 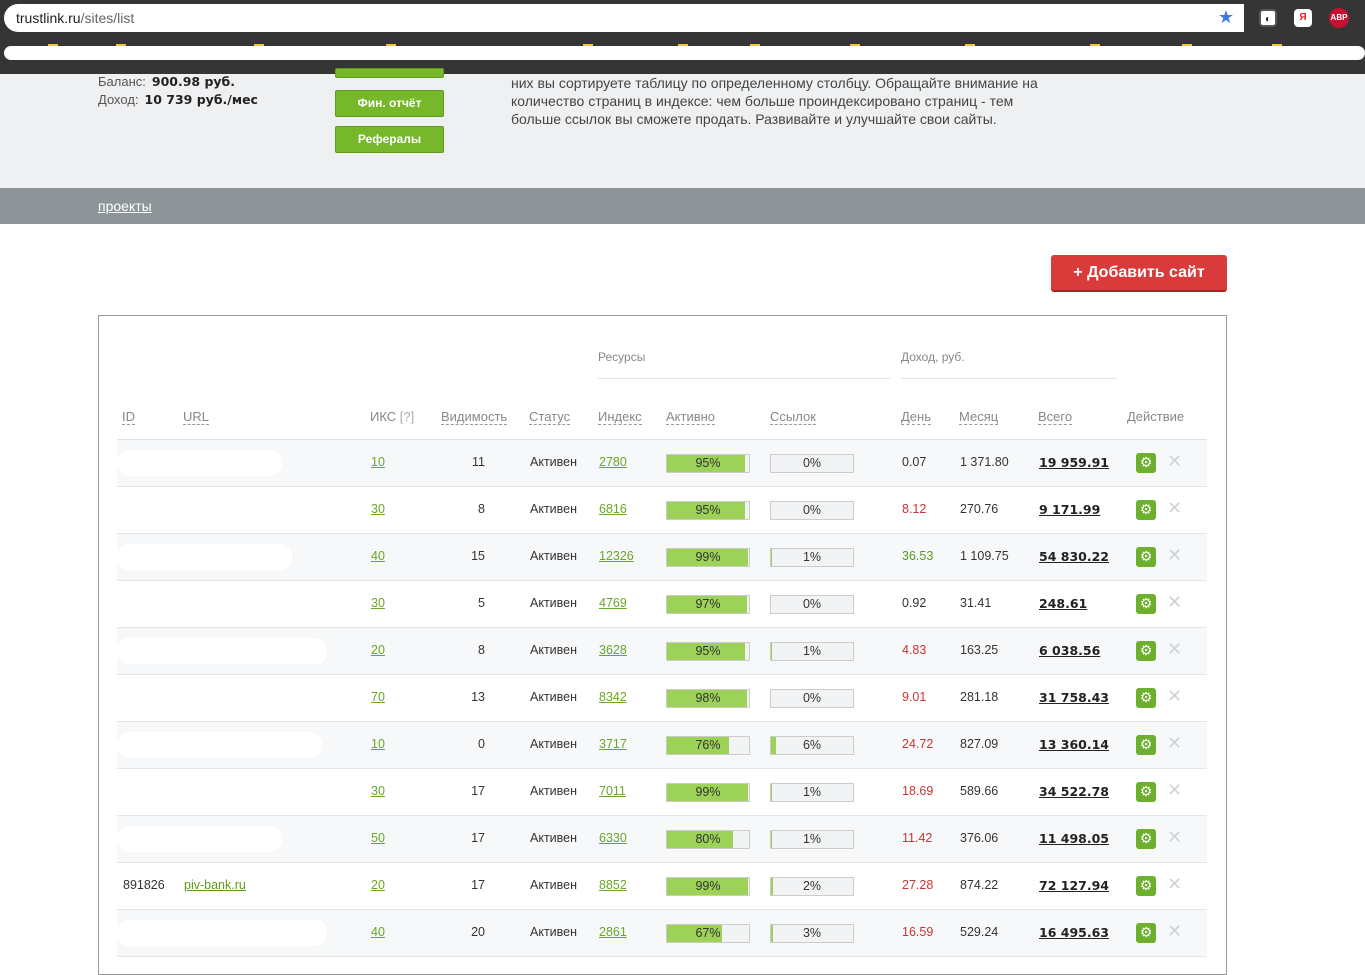 What do you see at coordinates (979, 417) in the screenshot?
I see `header-month: Месяц` at bounding box center [979, 417].